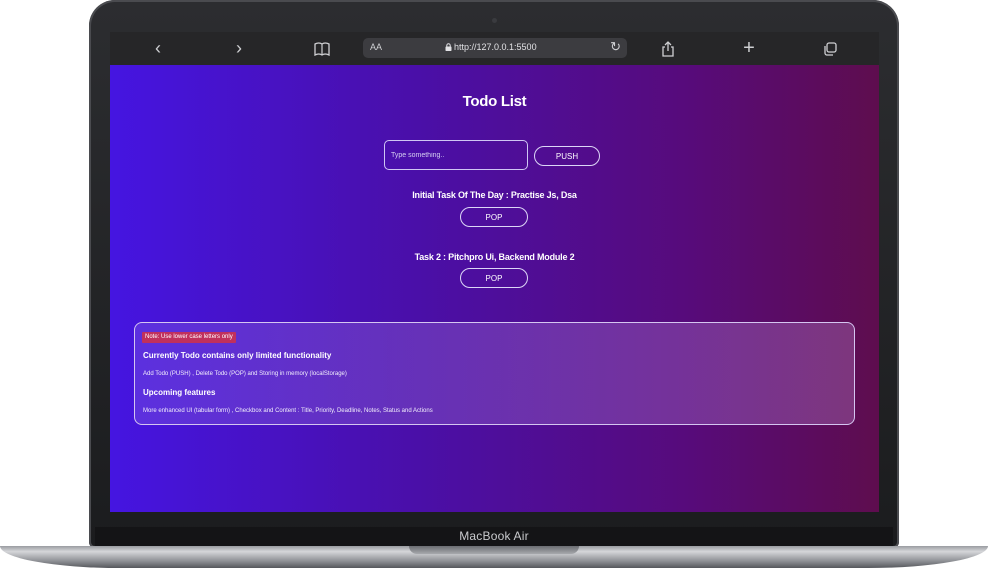  I want to click on lock-icon, so click(448, 47).